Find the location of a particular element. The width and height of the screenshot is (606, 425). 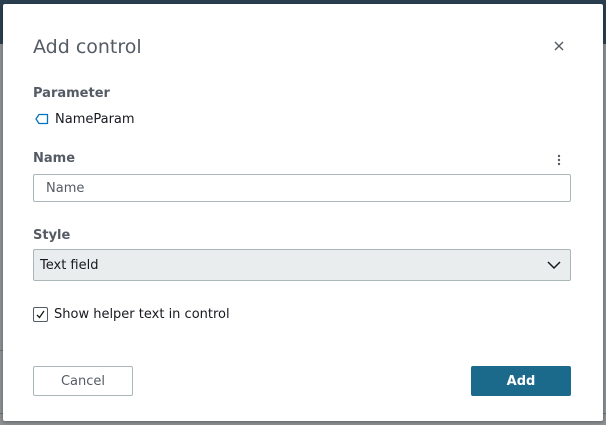

parameter-name: NameParam is located at coordinates (95, 119).